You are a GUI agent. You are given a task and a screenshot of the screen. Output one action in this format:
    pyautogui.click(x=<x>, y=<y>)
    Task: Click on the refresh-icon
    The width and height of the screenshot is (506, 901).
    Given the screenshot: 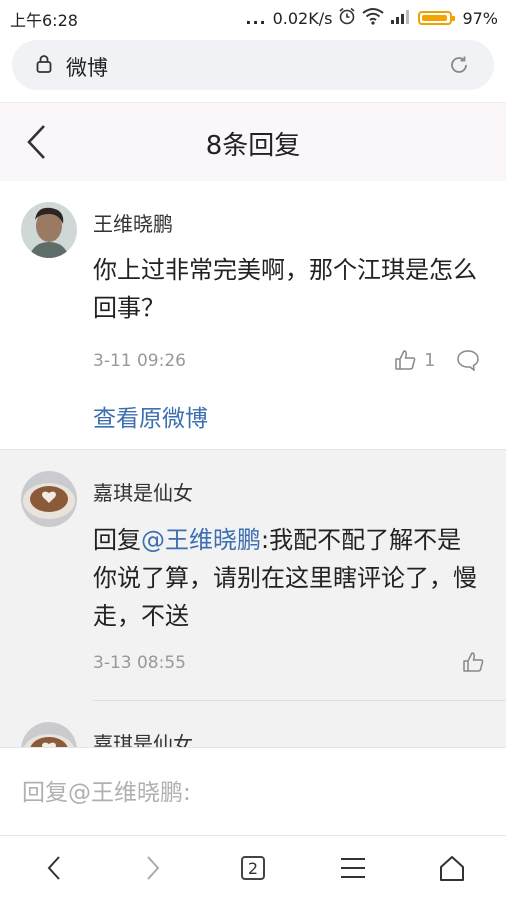 What is the action you would take?
    pyautogui.click(x=459, y=67)
    